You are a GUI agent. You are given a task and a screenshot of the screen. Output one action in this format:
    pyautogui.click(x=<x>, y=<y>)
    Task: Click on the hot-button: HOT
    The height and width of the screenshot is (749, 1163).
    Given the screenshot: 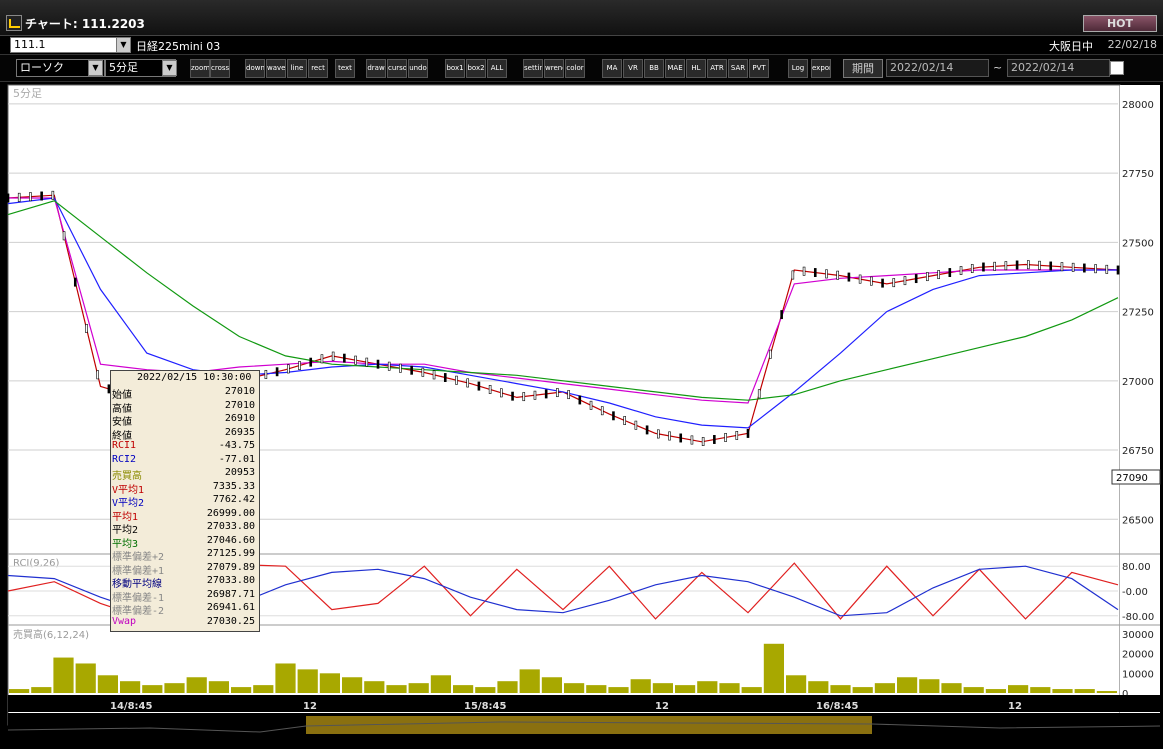 What is the action you would take?
    pyautogui.click(x=1120, y=23)
    